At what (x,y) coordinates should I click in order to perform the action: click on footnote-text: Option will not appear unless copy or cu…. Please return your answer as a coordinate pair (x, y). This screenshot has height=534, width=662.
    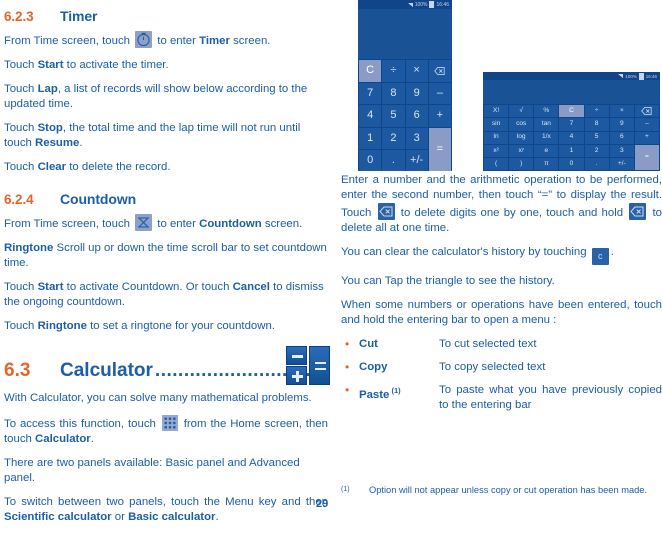
    Looking at the image, I should click on (508, 490).